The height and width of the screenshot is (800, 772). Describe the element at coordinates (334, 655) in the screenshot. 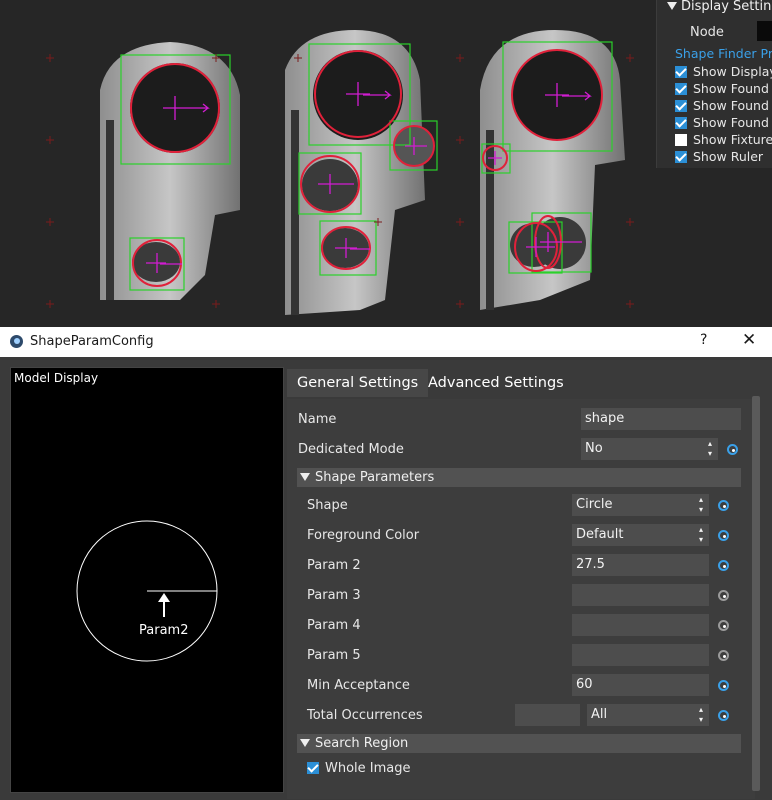

I see `param5-label: Param 5` at that location.